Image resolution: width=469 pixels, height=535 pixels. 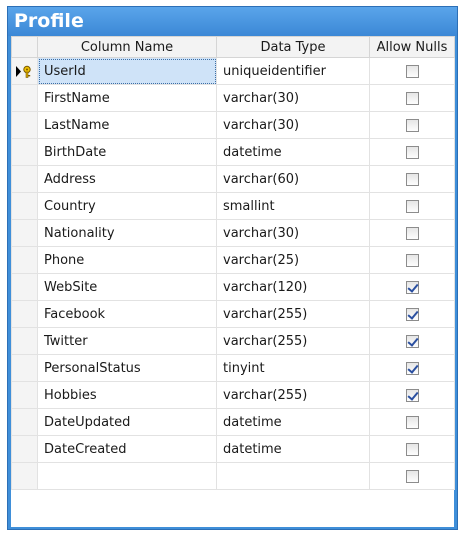 I want to click on table-row: PersonalStatus tinyint, so click(x=233, y=368).